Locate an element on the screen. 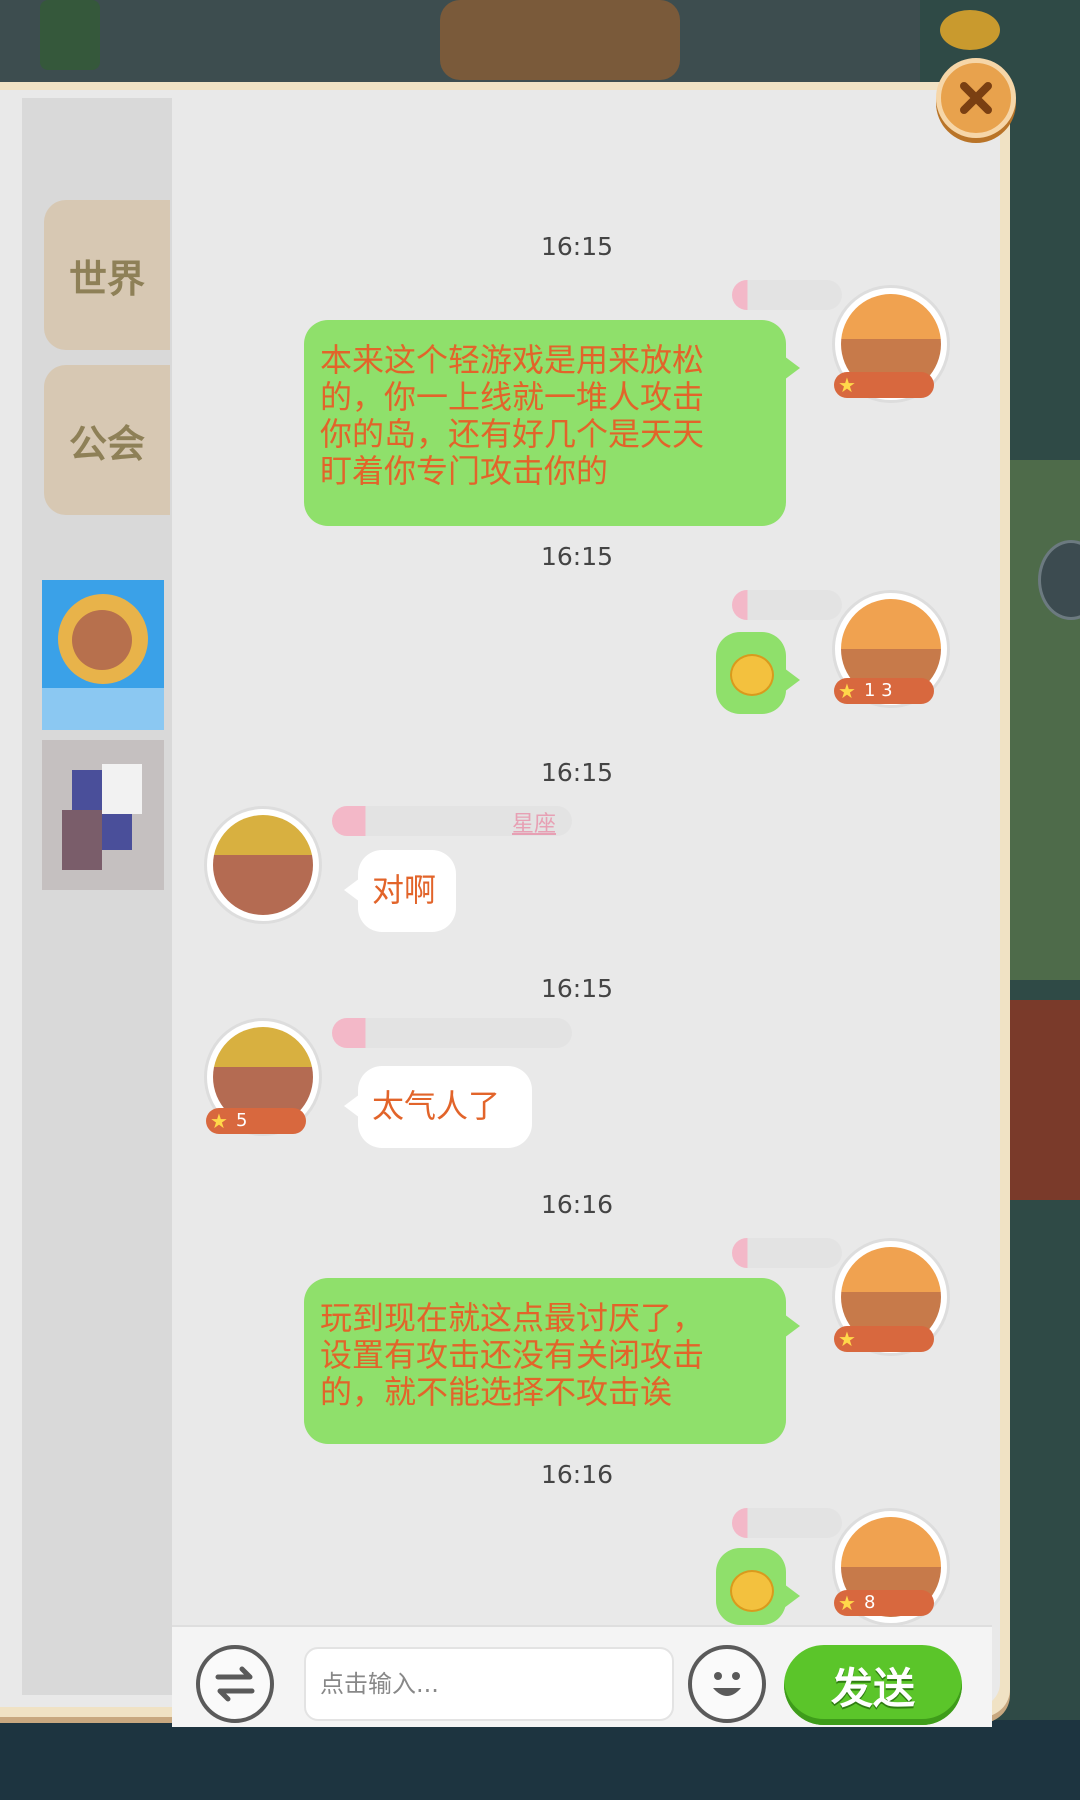 This screenshot has height=1800, width=1080. switch-arrows-icon is located at coordinates (235, 1684).